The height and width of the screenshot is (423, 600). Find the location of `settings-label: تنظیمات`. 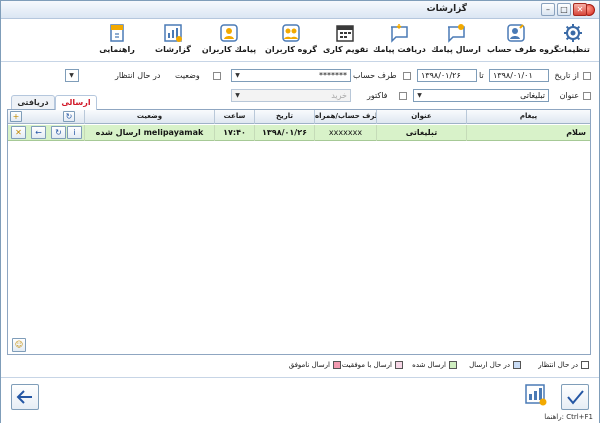

settings-label: تنظیمات is located at coordinates (573, 49).